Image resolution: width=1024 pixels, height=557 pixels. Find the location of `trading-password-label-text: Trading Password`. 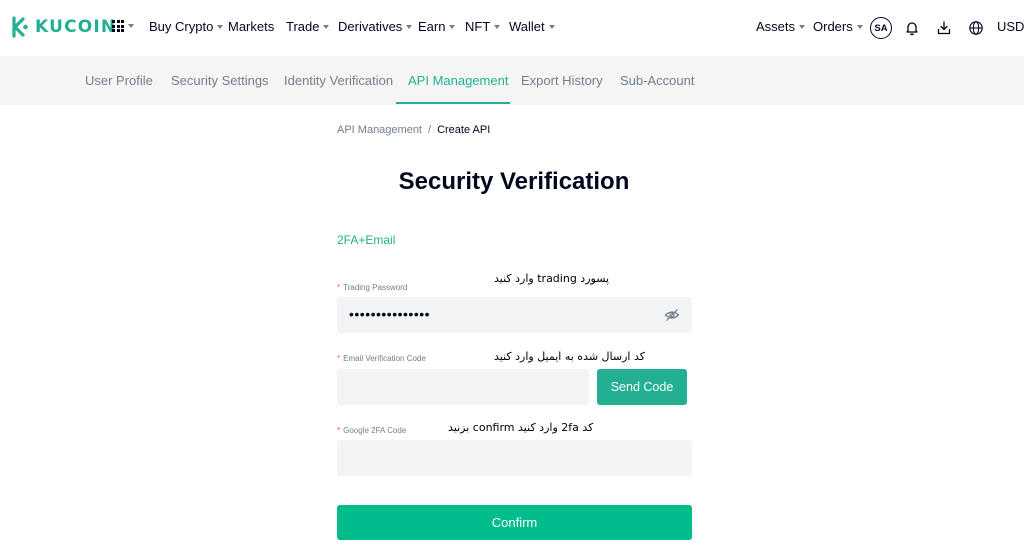

trading-password-label-text: Trading Password is located at coordinates (375, 287).